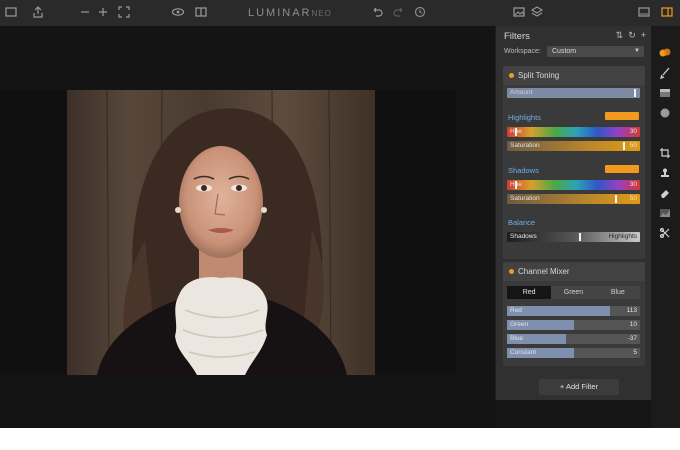 This screenshot has width=680, height=450. I want to click on filters-tool-icon, so click(665, 53).